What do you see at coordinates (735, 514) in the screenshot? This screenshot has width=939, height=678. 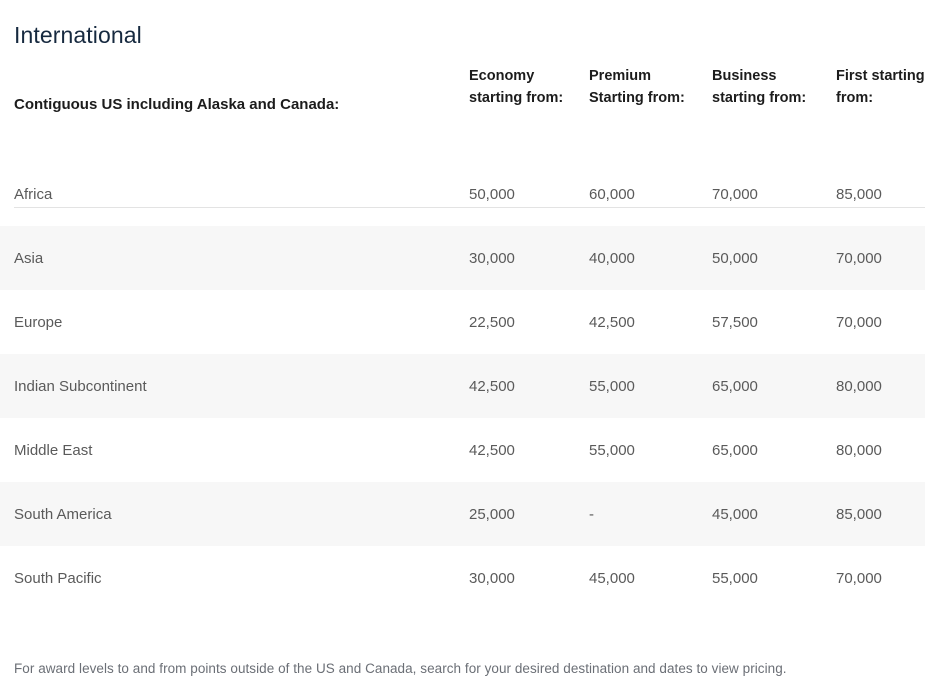 I see `table-cell-business: 45,000` at bounding box center [735, 514].